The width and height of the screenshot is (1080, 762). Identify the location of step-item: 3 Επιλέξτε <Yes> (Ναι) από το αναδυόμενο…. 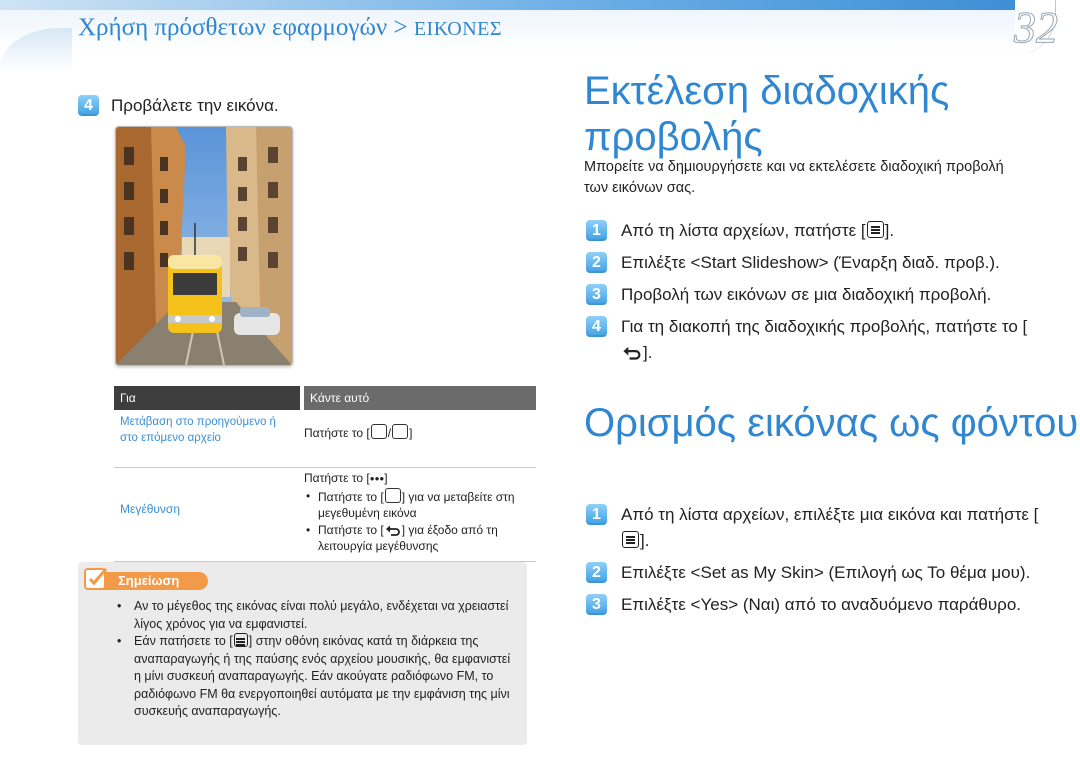
(816, 605).